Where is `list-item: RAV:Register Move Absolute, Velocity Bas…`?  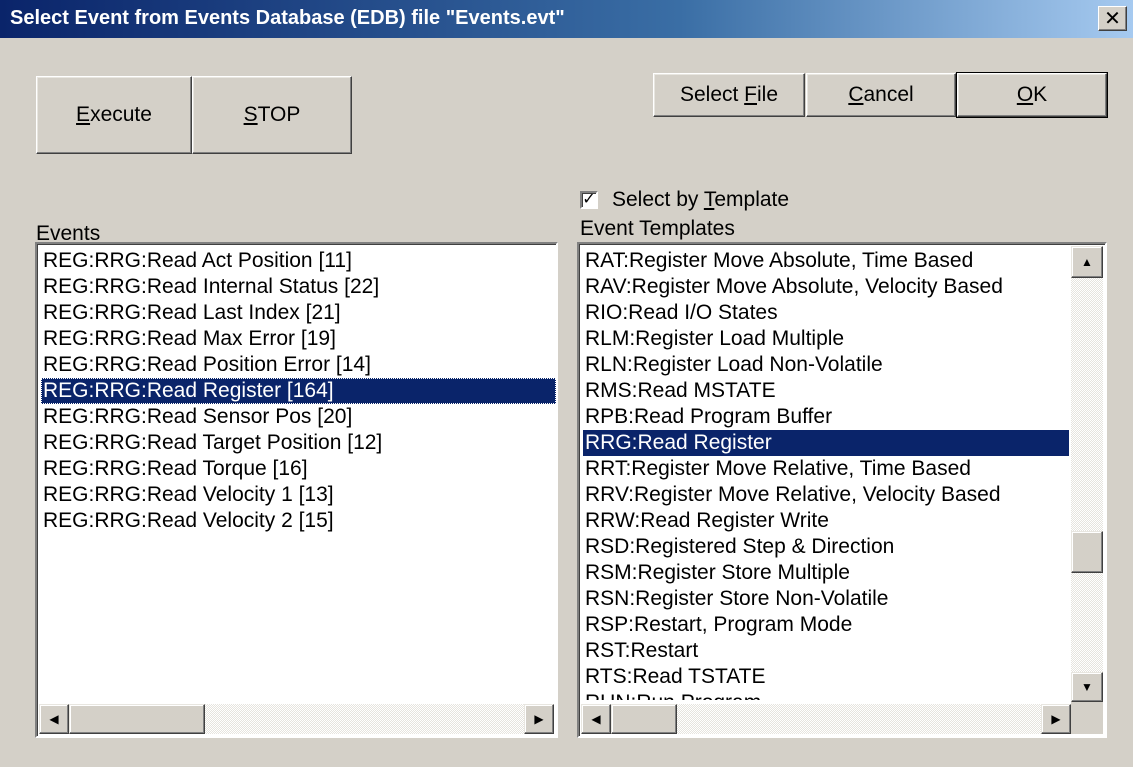
list-item: RAV:Register Move Absolute, Velocity Bas… is located at coordinates (826, 287).